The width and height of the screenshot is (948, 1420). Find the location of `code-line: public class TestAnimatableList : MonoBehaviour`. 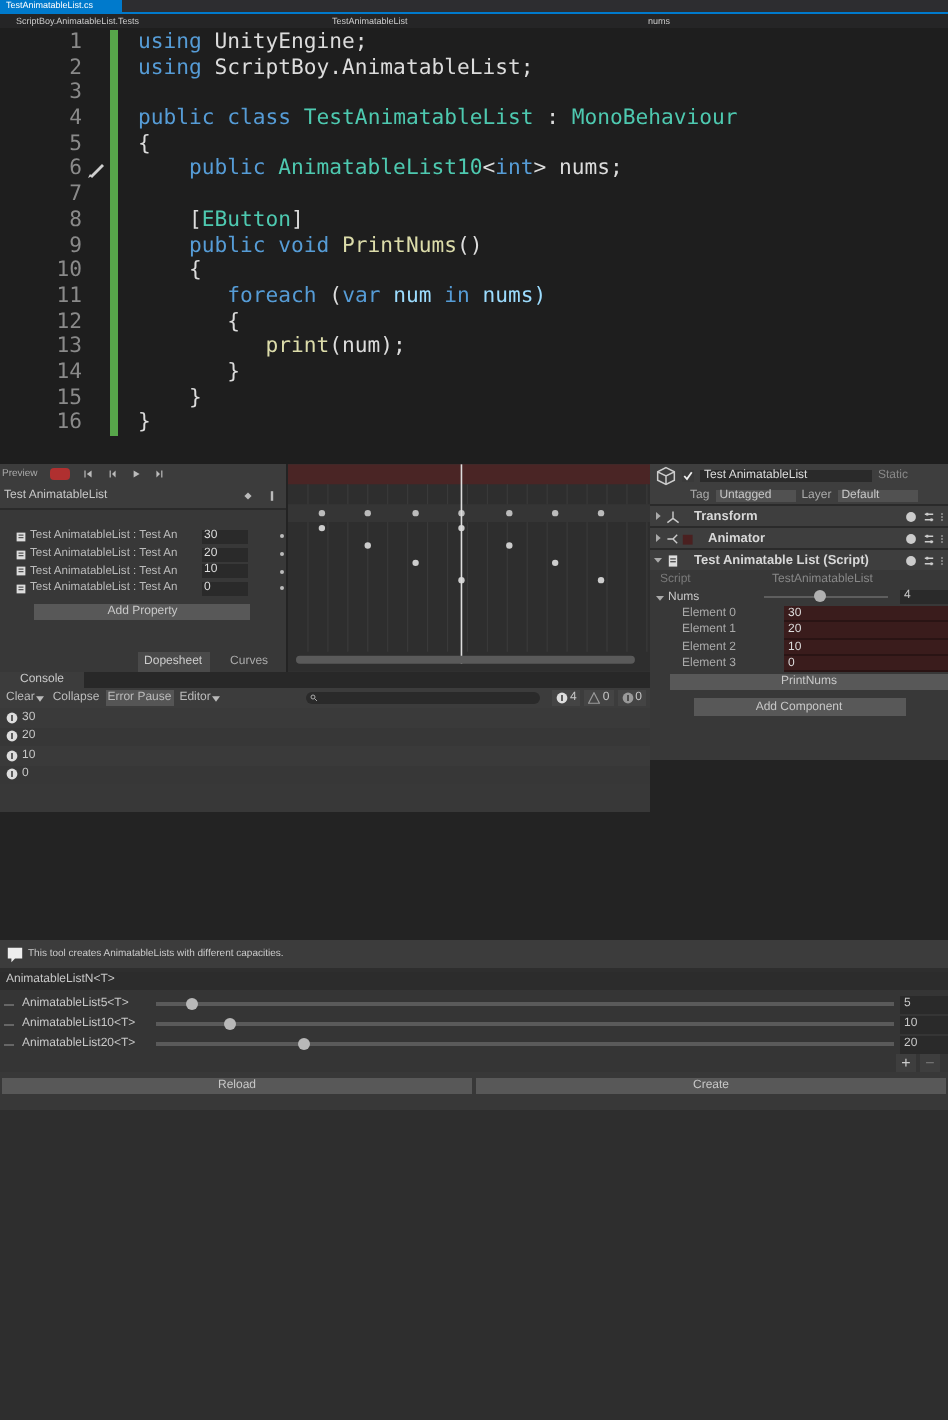

code-line: public class TestAnimatableList : MonoBehaviour is located at coordinates (438, 119).